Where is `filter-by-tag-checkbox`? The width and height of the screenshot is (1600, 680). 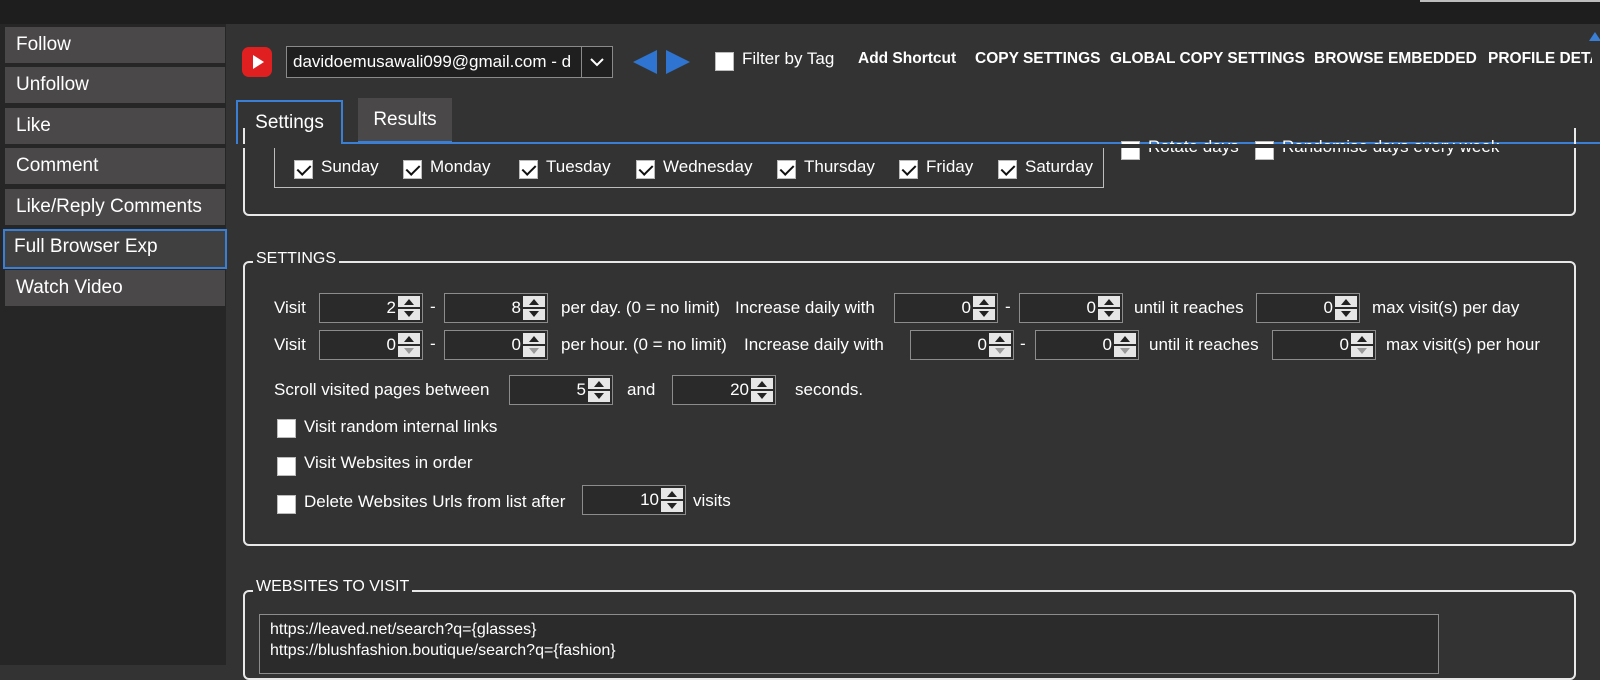 filter-by-tag-checkbox is located at coordinates (724, 61).